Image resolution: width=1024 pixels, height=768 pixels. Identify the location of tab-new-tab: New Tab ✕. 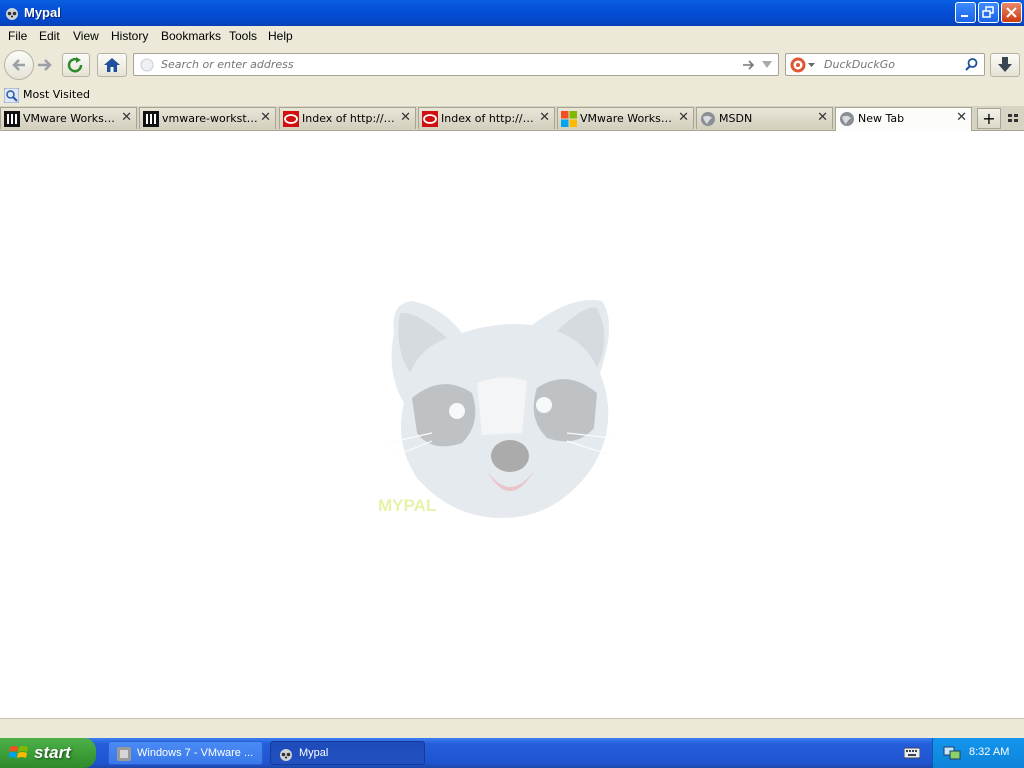
(903, 119).